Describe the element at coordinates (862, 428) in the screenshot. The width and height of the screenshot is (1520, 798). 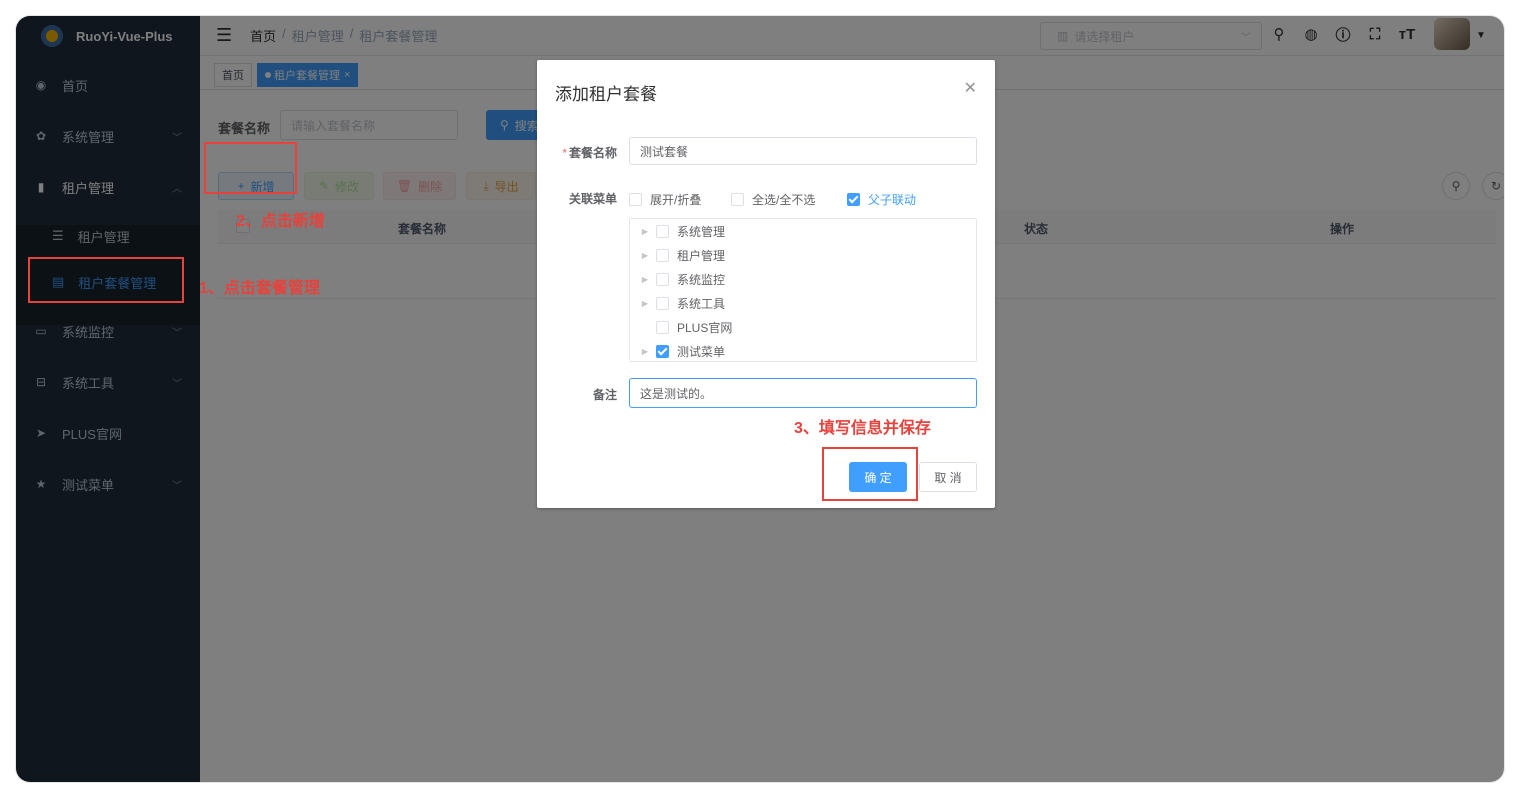
I see `annotation-step3: 3、填写信息并保存` at that location.